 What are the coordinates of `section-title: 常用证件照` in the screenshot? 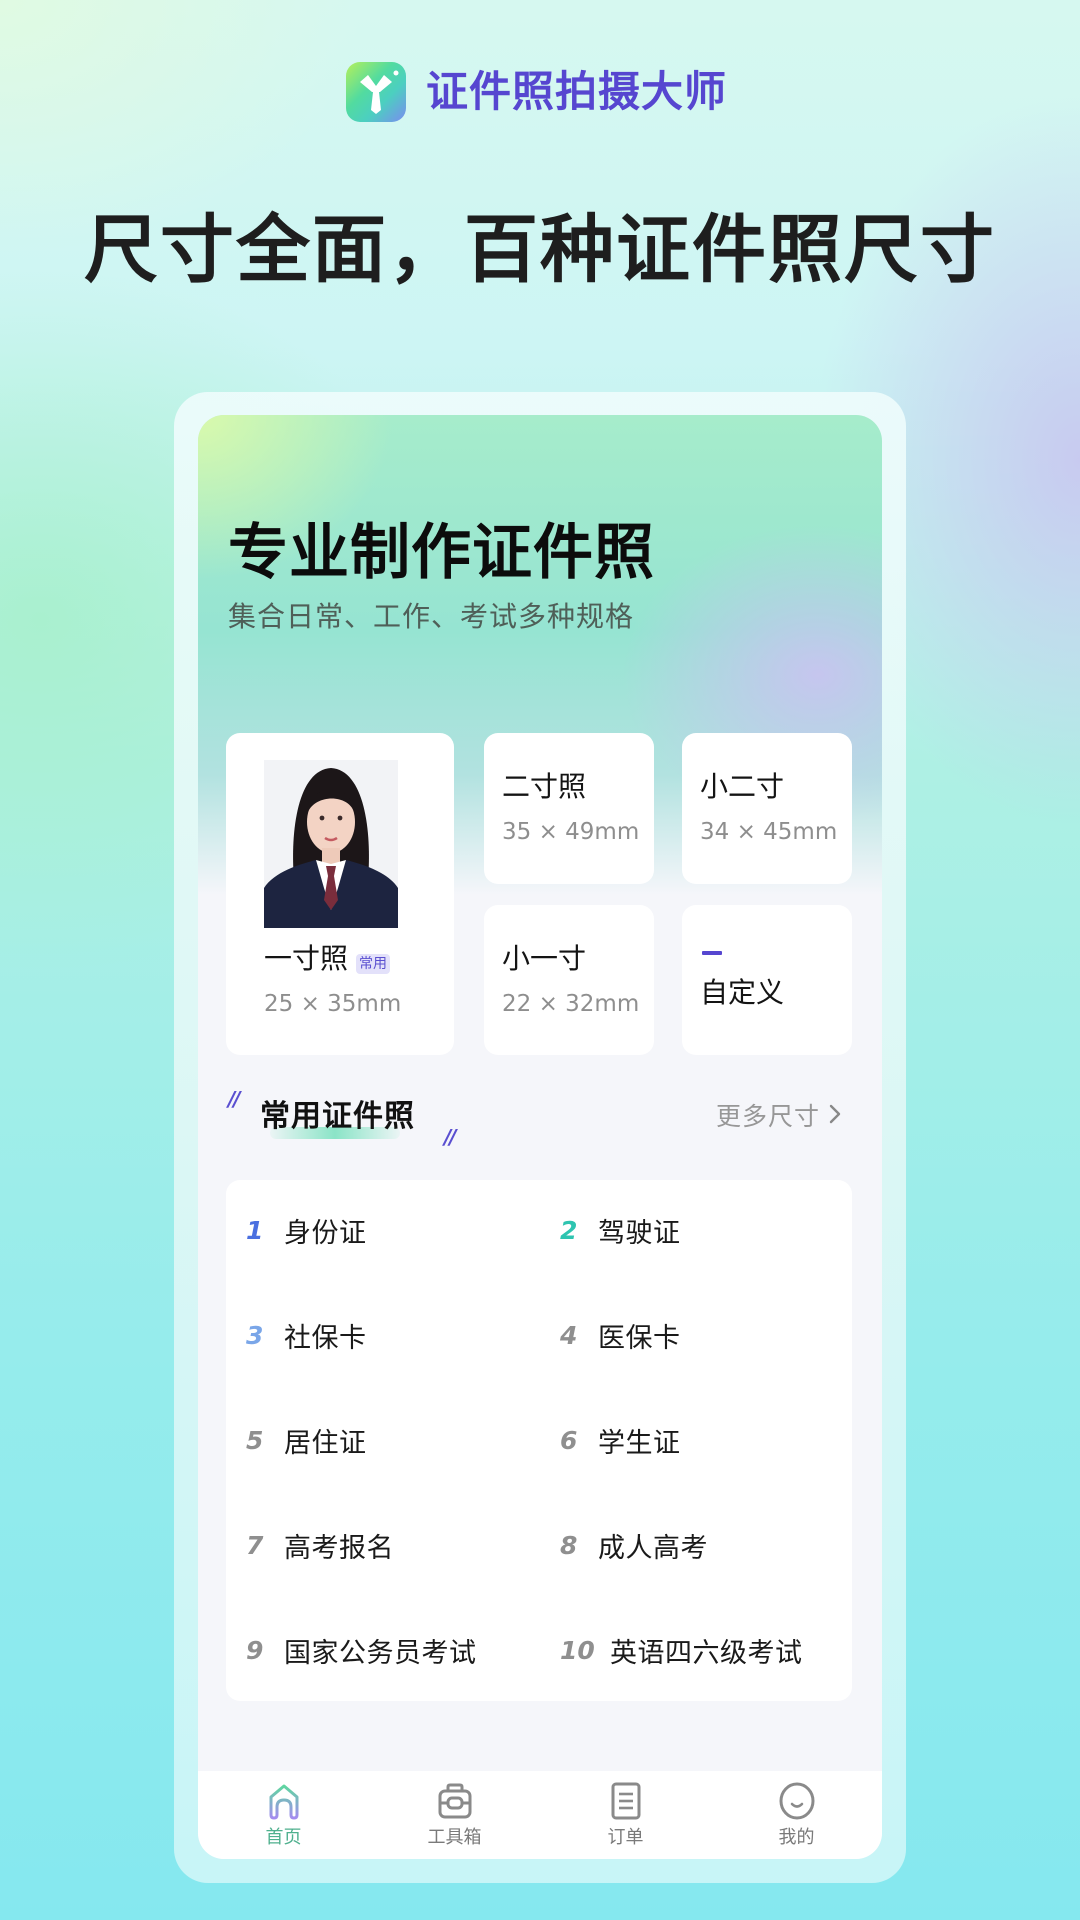 It's located at (337, 1116).